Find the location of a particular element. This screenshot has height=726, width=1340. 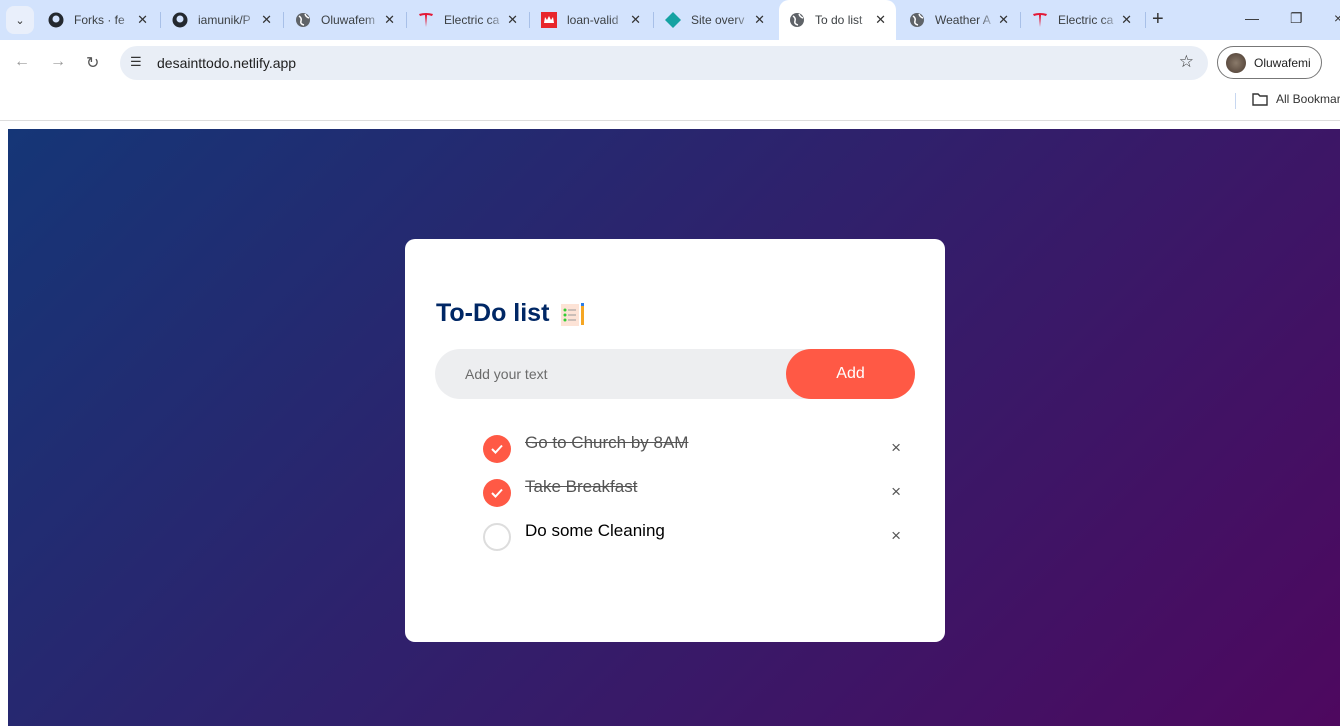

tab-4: loan-valid ✕ is located at coordinates (591, 20).